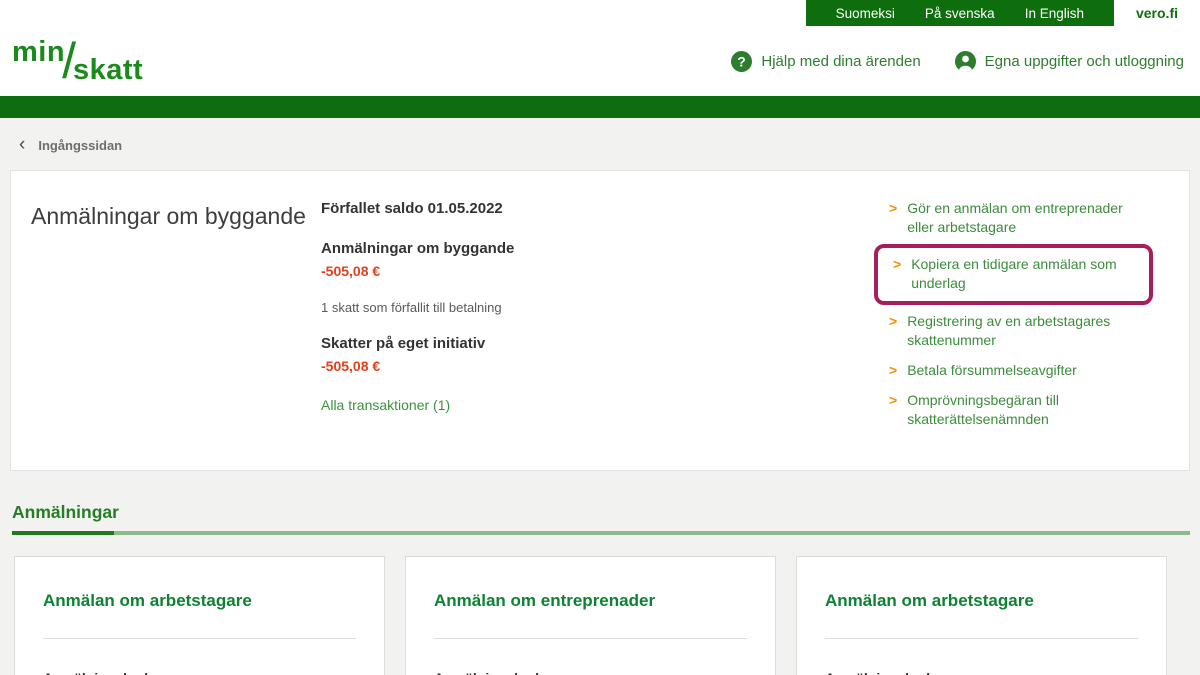 The width and height of the screenshot is (1200, 675). Describe the element at coordinates (403, 343) in the screenshot. I see `balance-item-label: Skatter på eget initiativ` at that location.